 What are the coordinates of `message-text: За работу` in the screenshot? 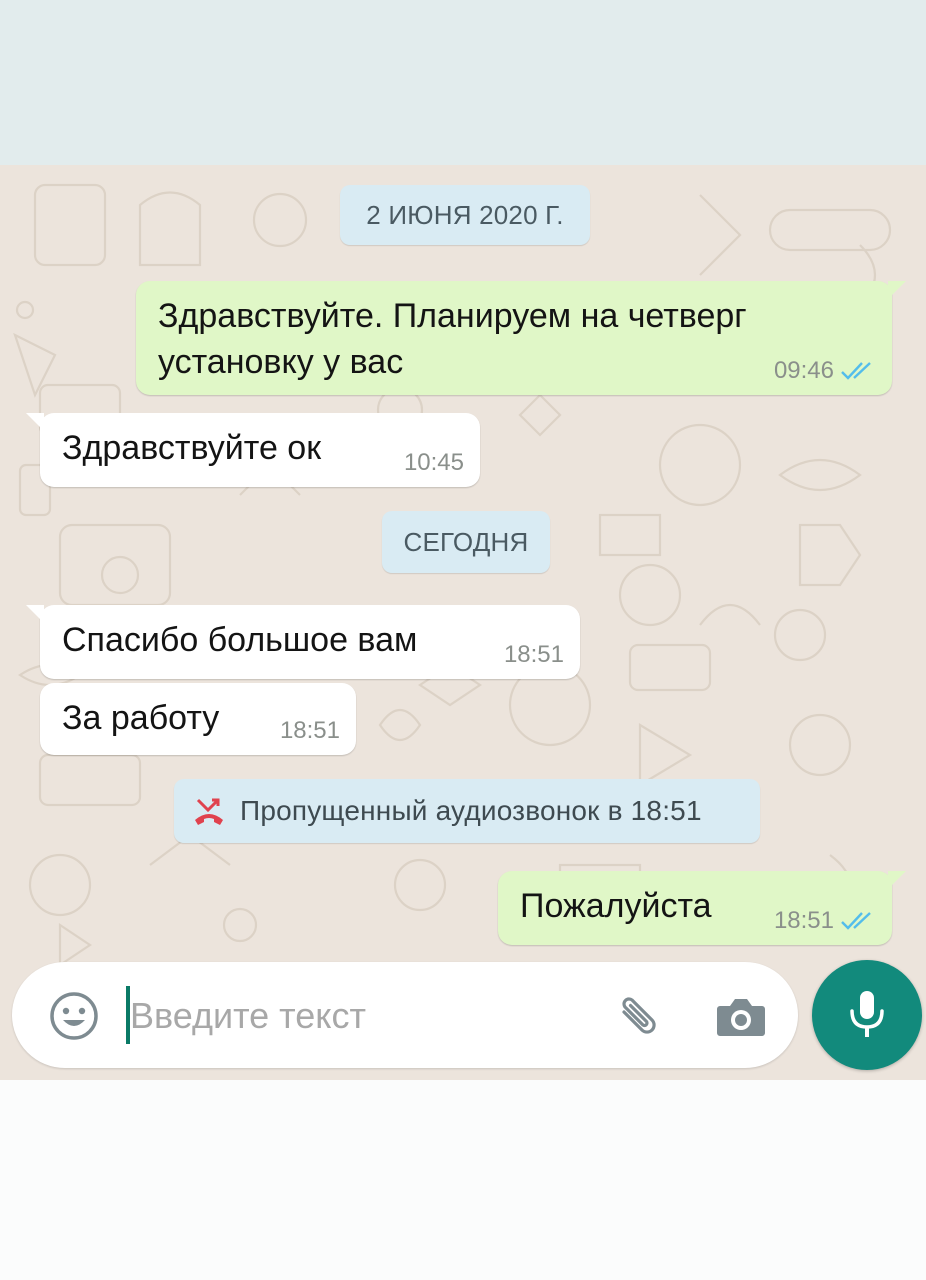 It's located at (141, 718).